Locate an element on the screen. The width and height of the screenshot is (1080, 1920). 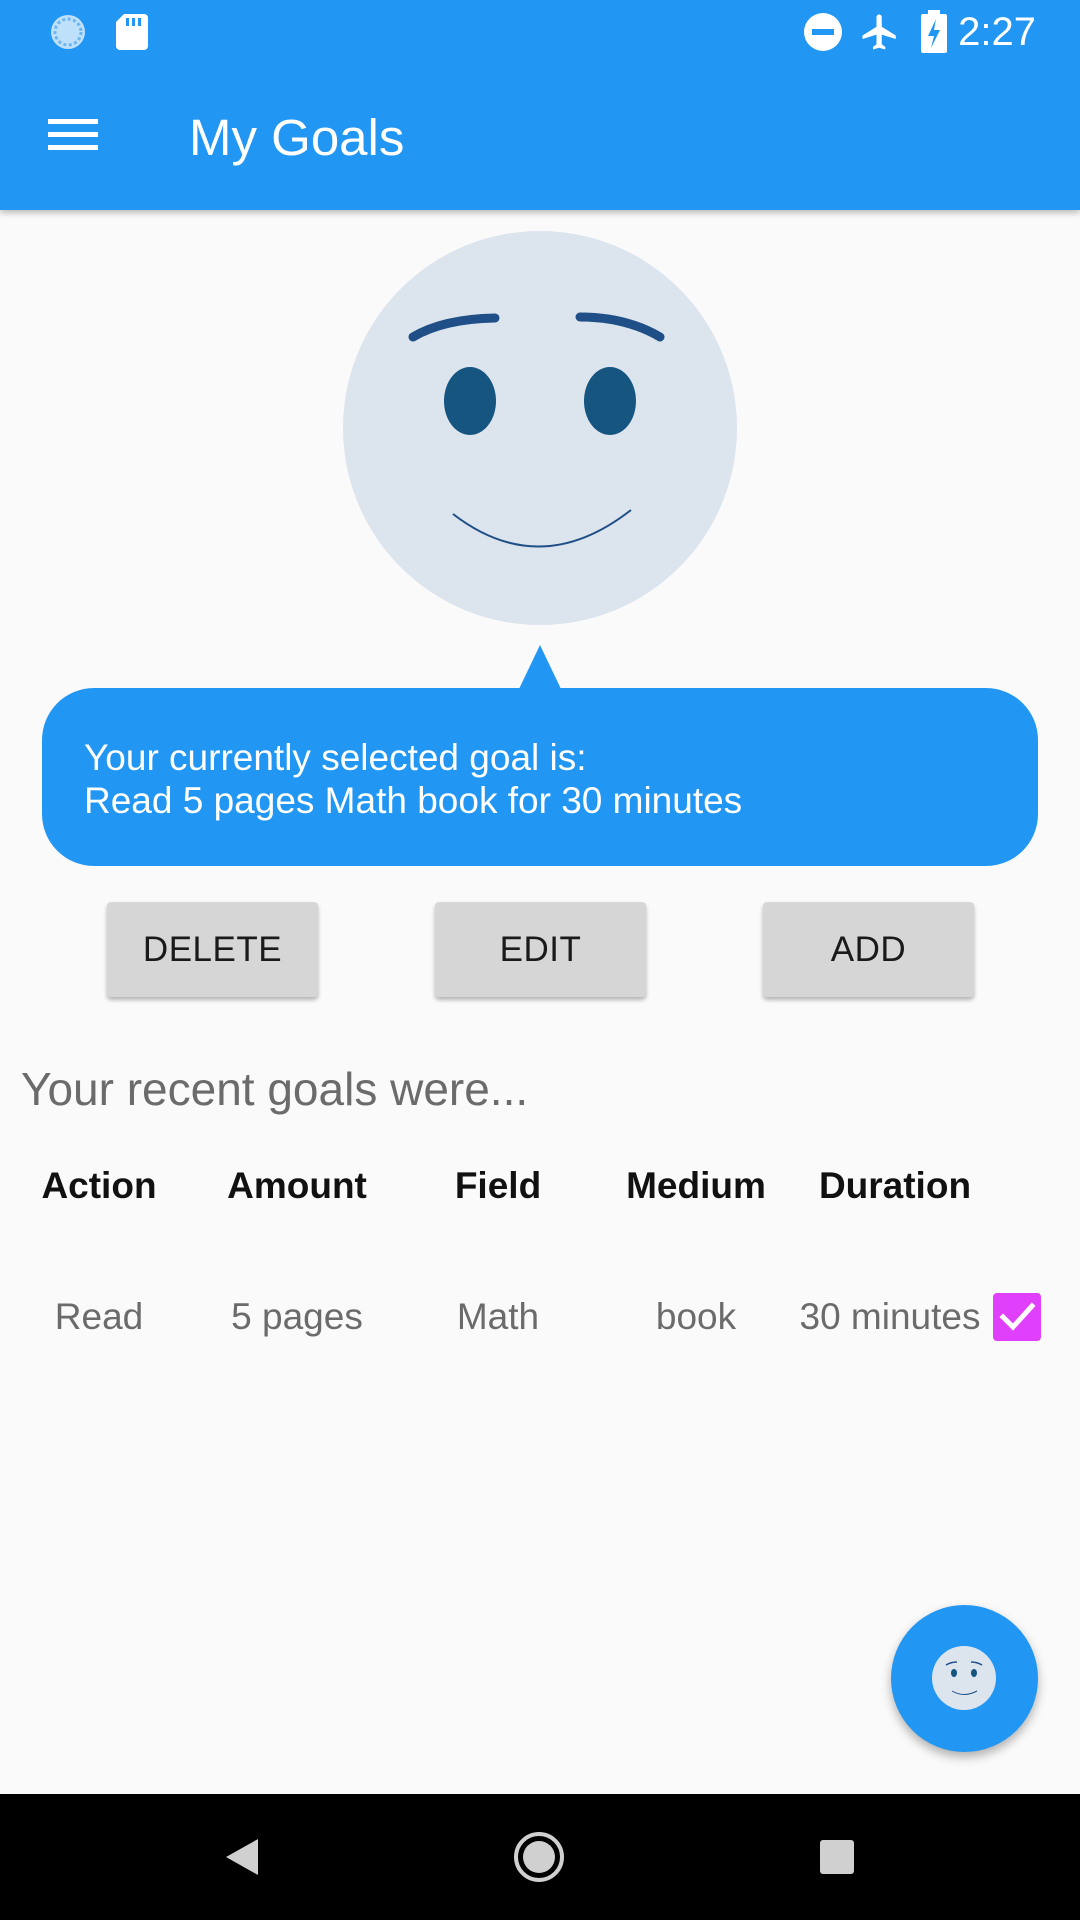
cell-action: Read is located at coordinates (99, 1316).